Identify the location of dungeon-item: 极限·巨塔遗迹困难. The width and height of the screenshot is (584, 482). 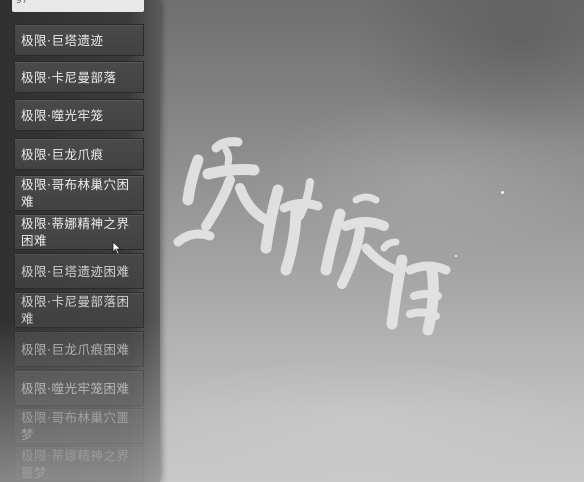
(79, 271).